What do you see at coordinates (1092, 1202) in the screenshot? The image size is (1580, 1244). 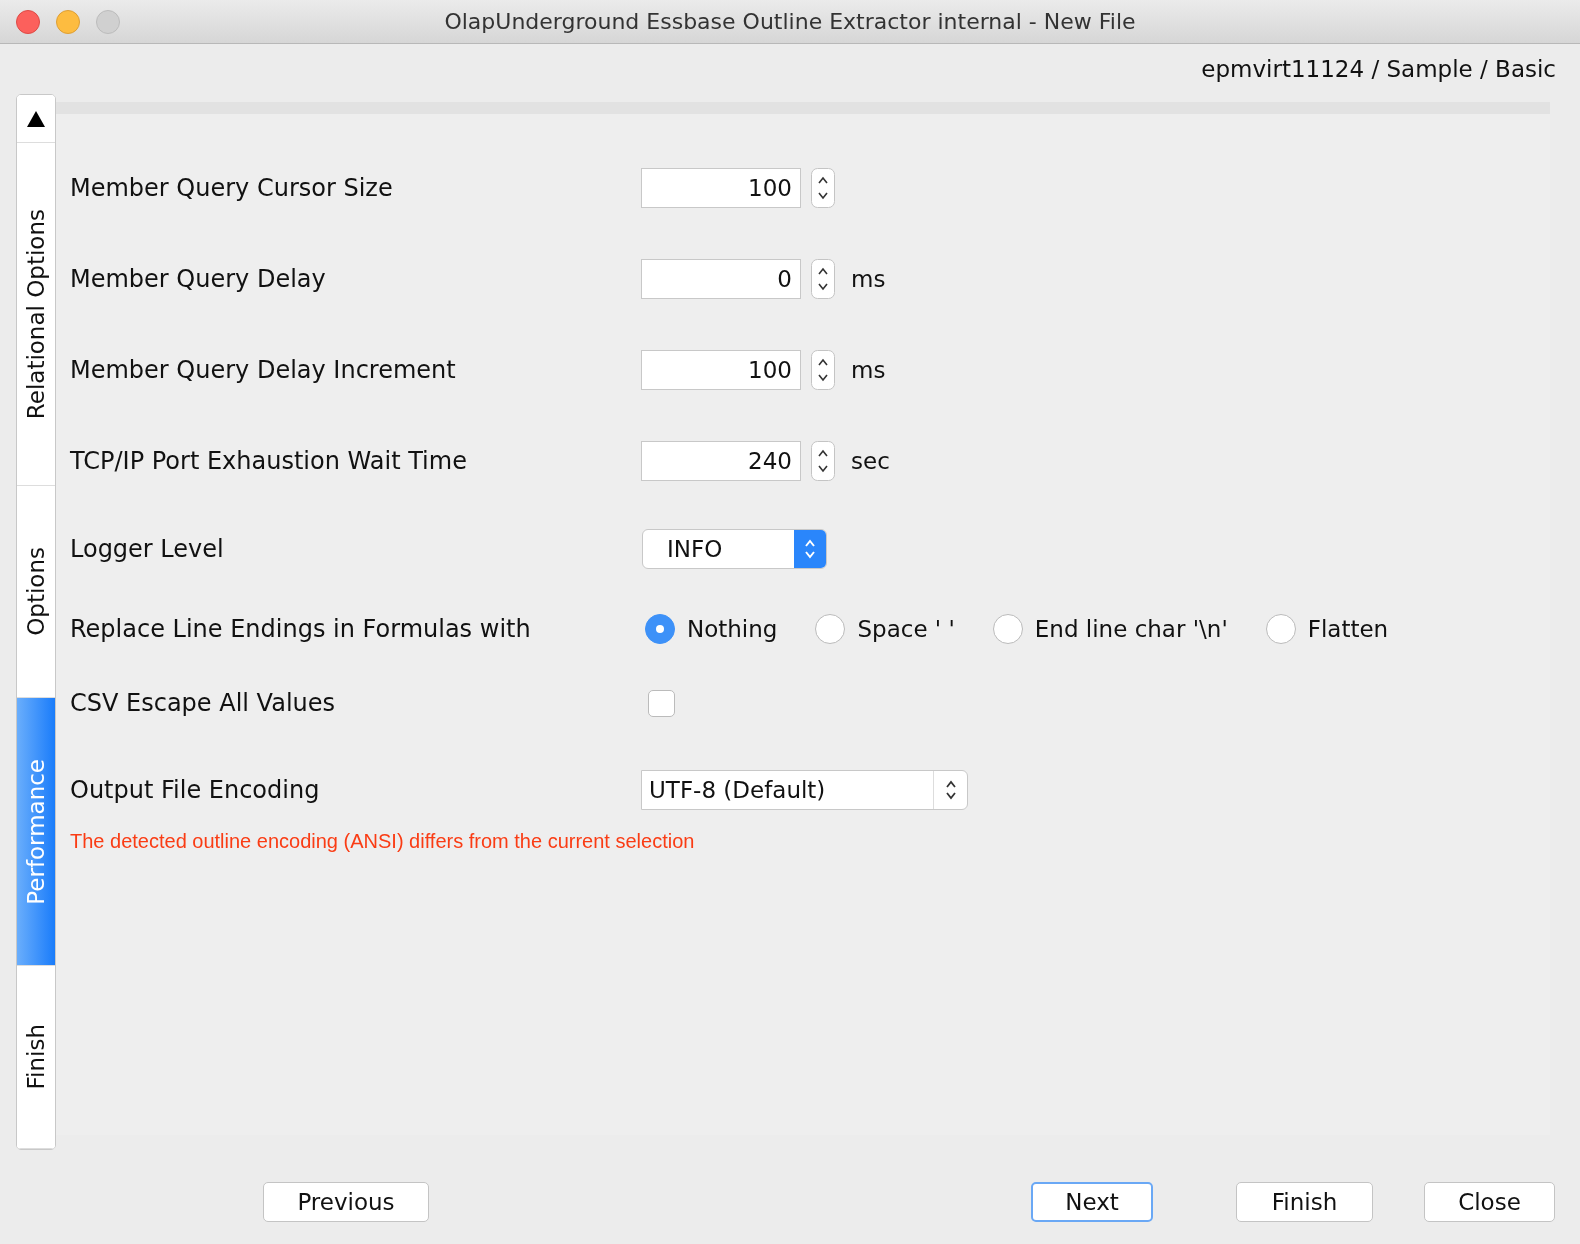 I see `wizard-button: Next` at bounding box center [1092, 1202].